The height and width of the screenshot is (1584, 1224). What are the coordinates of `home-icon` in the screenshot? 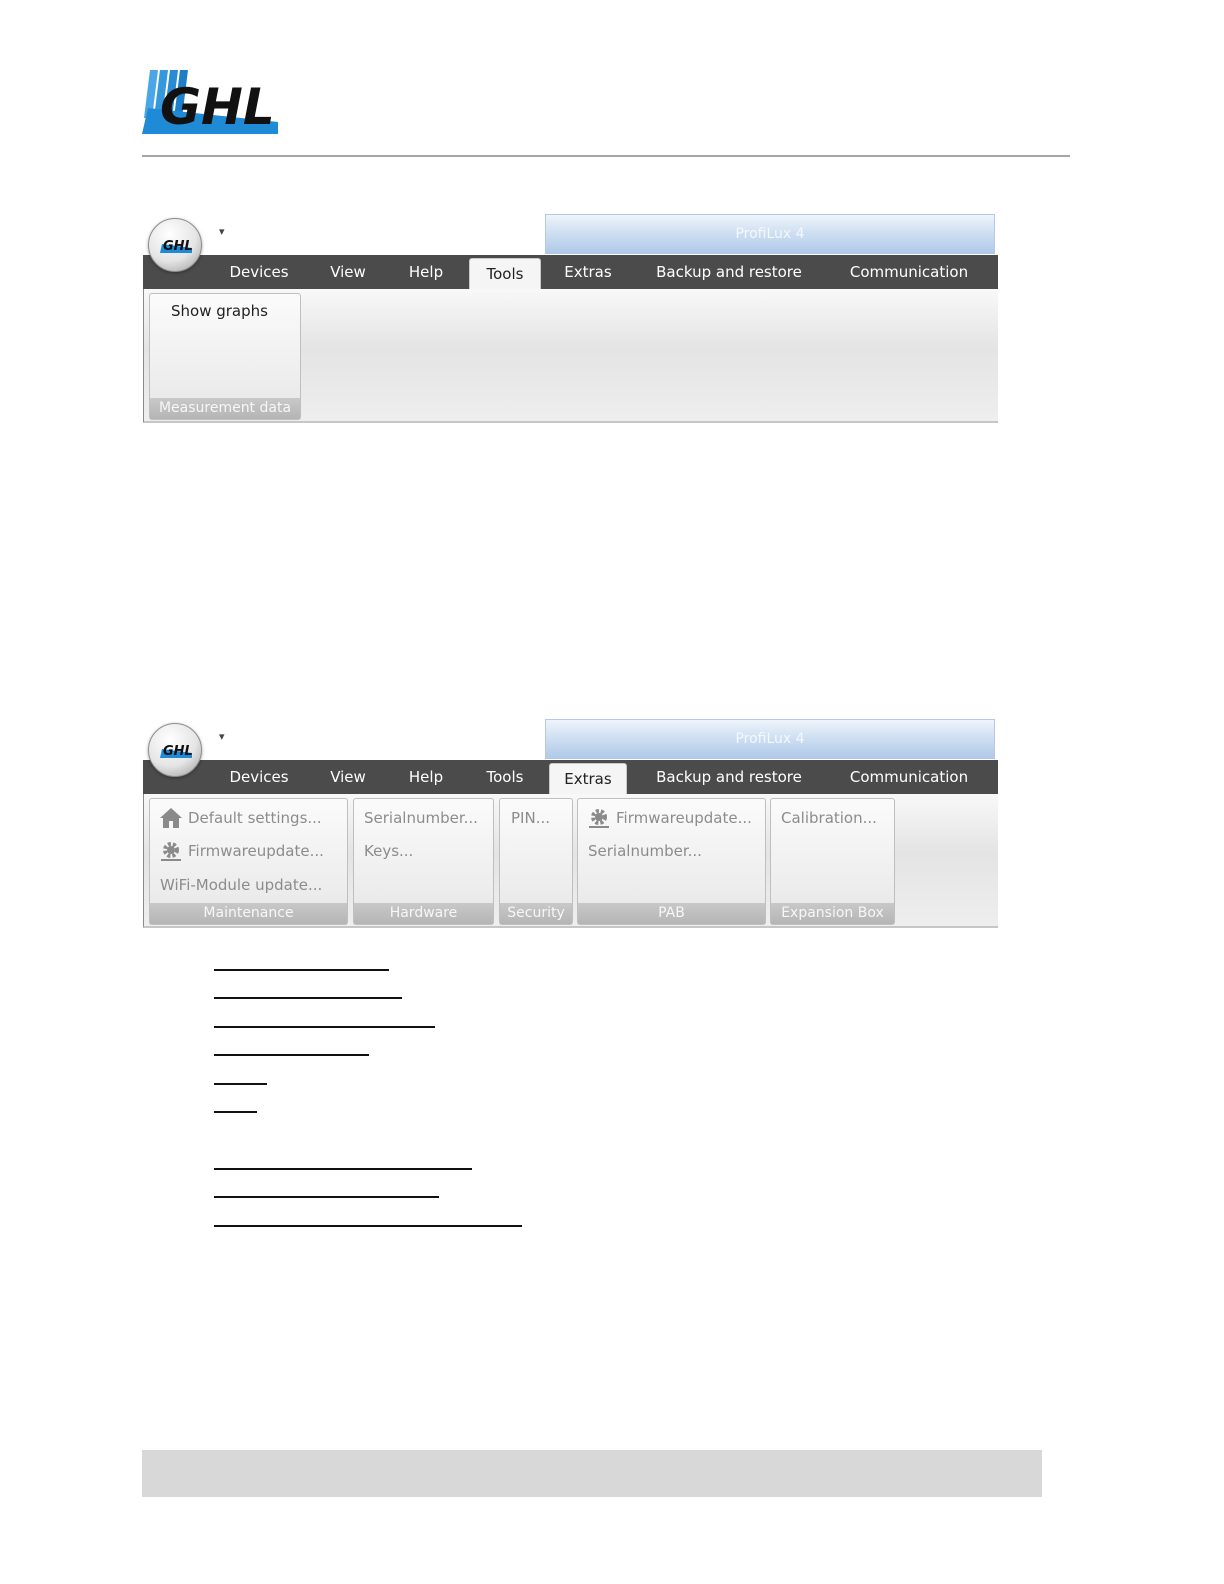 It's located at (171, 818).